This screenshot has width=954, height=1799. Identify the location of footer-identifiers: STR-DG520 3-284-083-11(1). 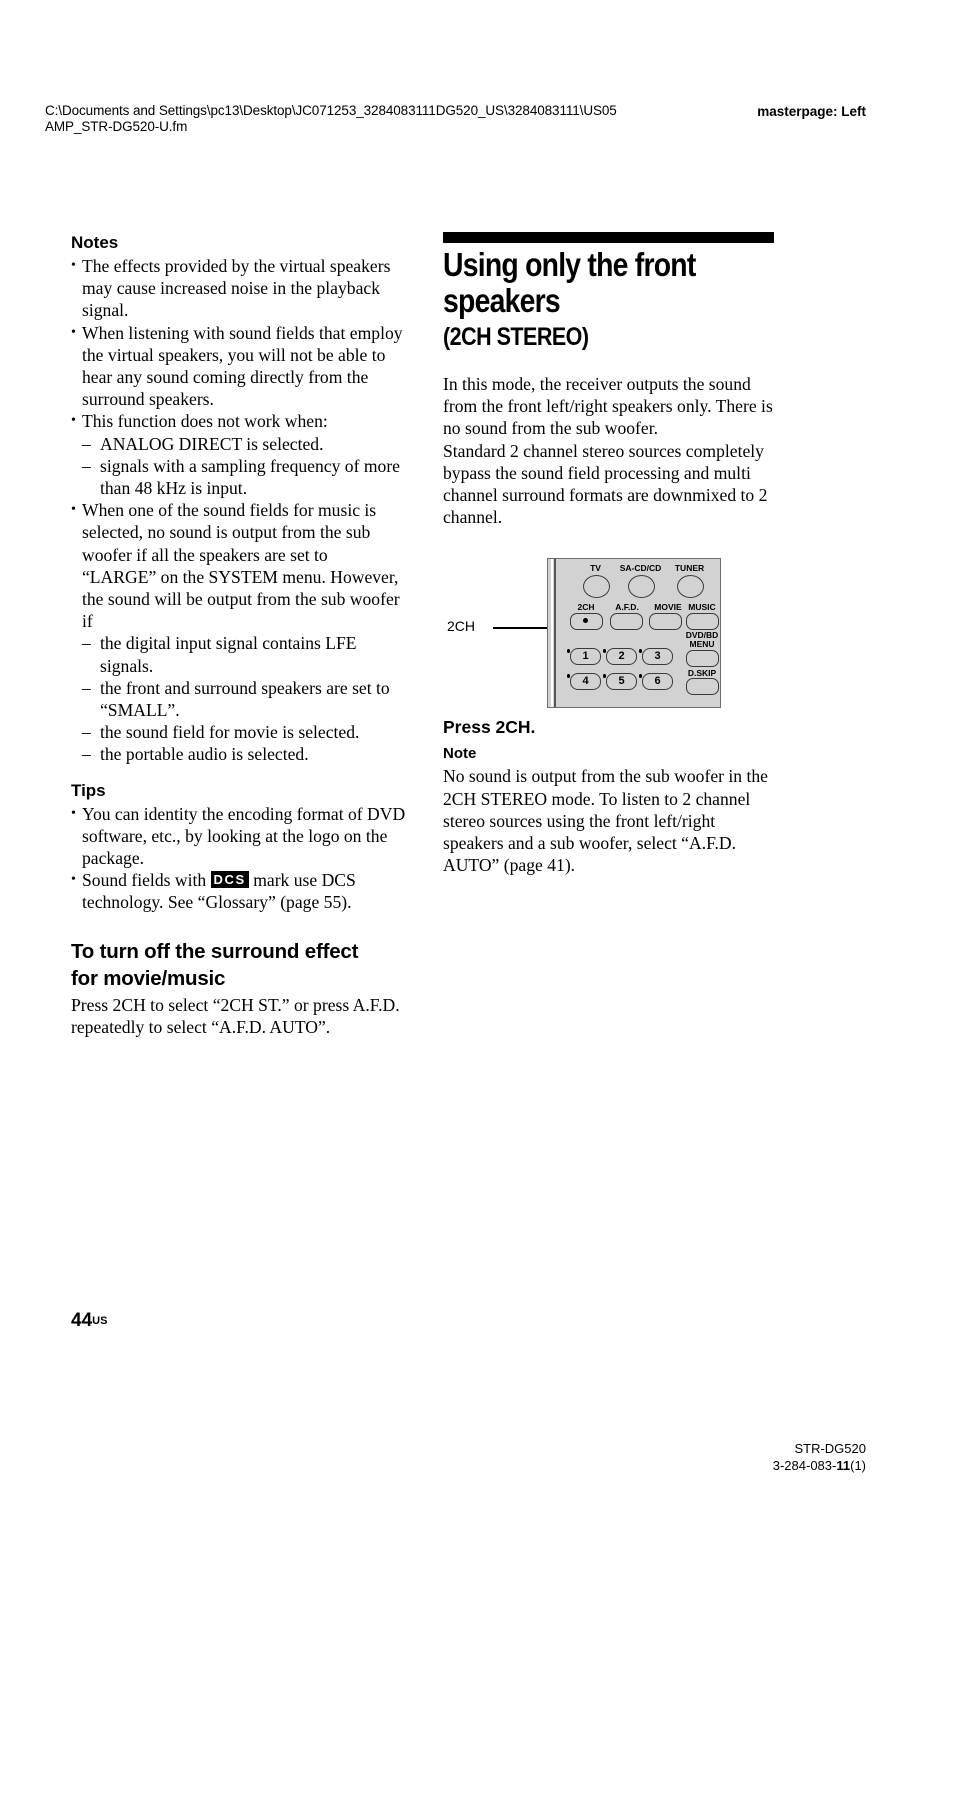
(819, 1457).